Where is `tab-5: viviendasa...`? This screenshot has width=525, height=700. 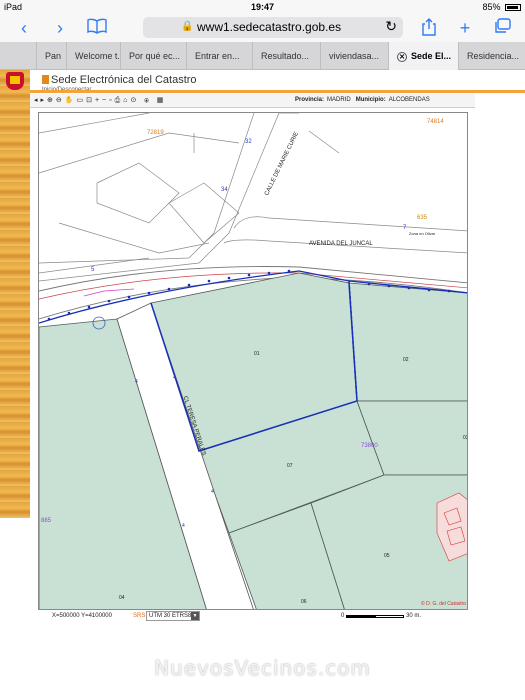
tab-5: viviendasa... is located at coordinates (354, 56).